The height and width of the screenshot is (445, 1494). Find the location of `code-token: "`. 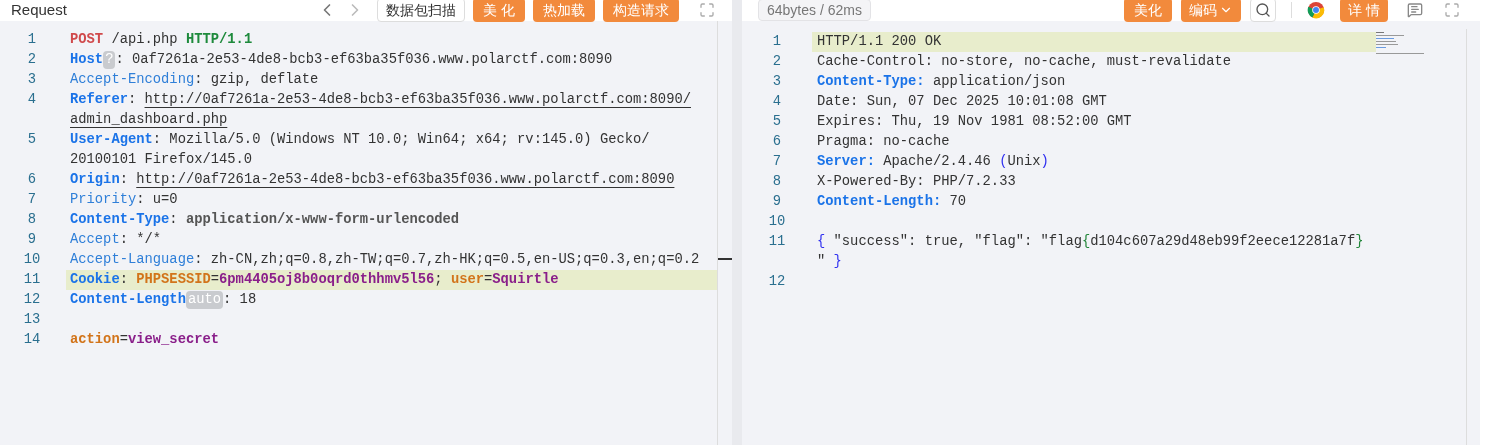

code-token: " is located at coordinates (822, 261).